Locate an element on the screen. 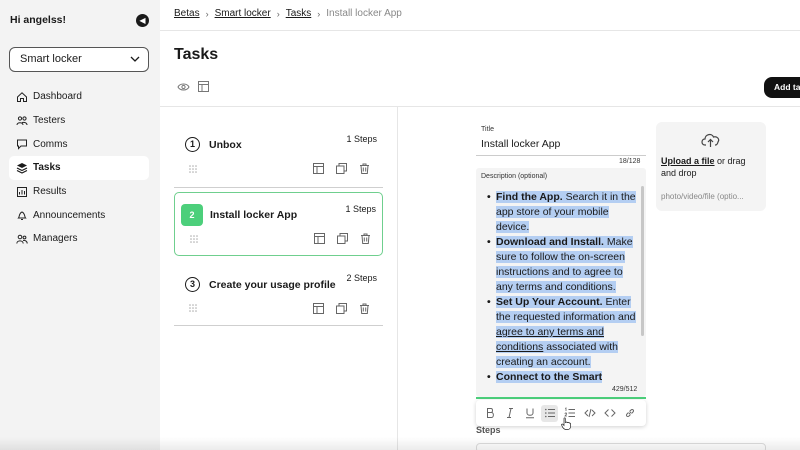 The image size is (800, 450). sidebar-item-results: Results is located at coordinates (79, 192).